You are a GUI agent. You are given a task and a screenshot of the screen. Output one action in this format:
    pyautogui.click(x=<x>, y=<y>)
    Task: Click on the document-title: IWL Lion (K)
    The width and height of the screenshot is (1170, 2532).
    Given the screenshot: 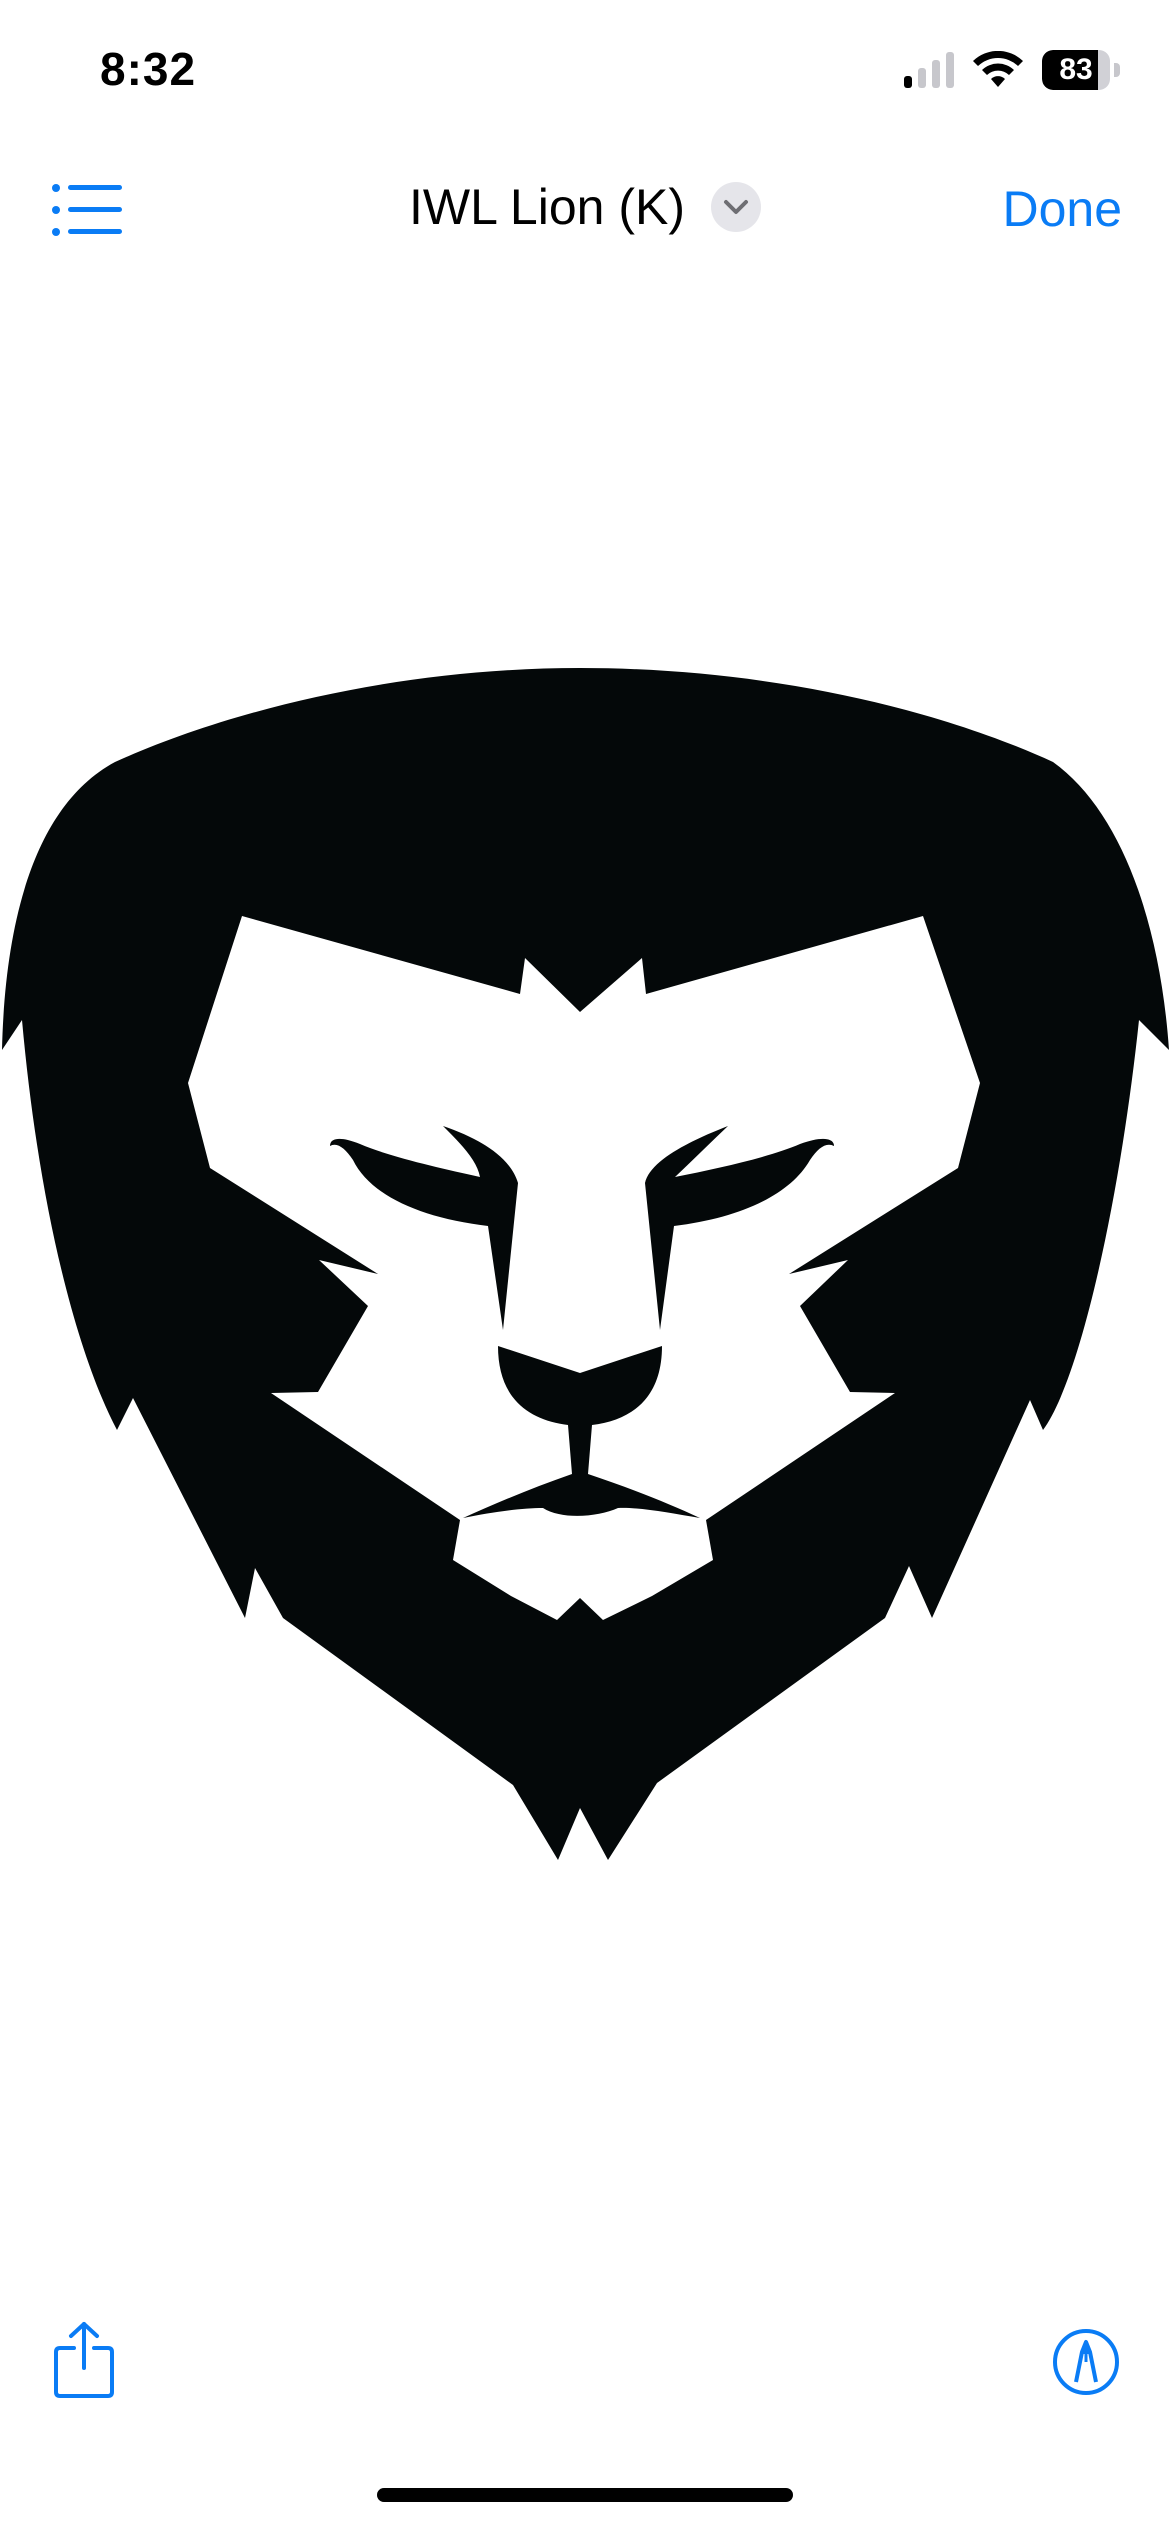 What is the action you would take?
    pyautogui.click(x=547, y=207)
    